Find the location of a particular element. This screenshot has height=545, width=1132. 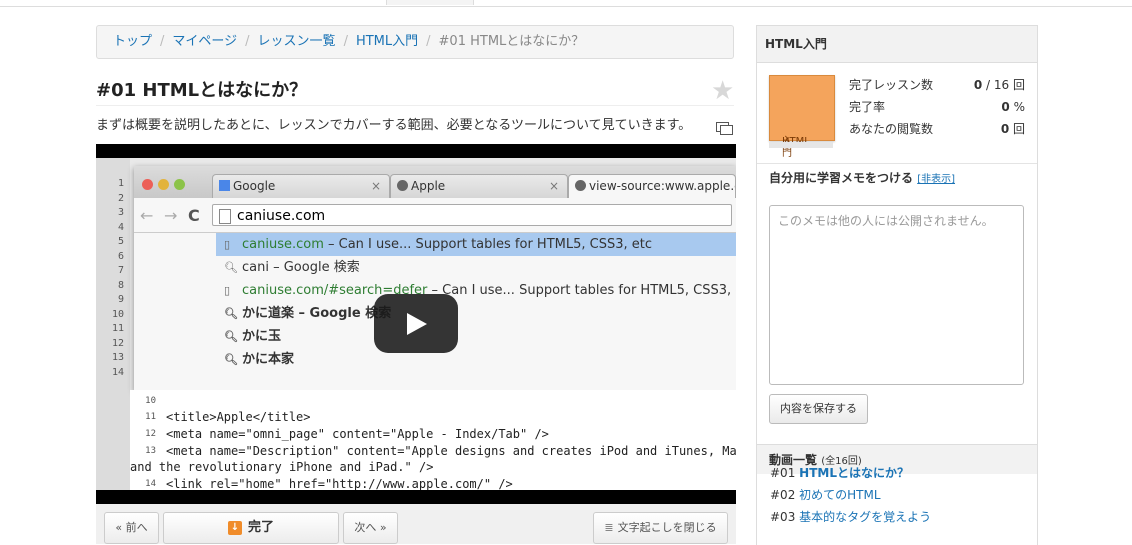

tab-close-icon: × is located at coordinates (375, 186).